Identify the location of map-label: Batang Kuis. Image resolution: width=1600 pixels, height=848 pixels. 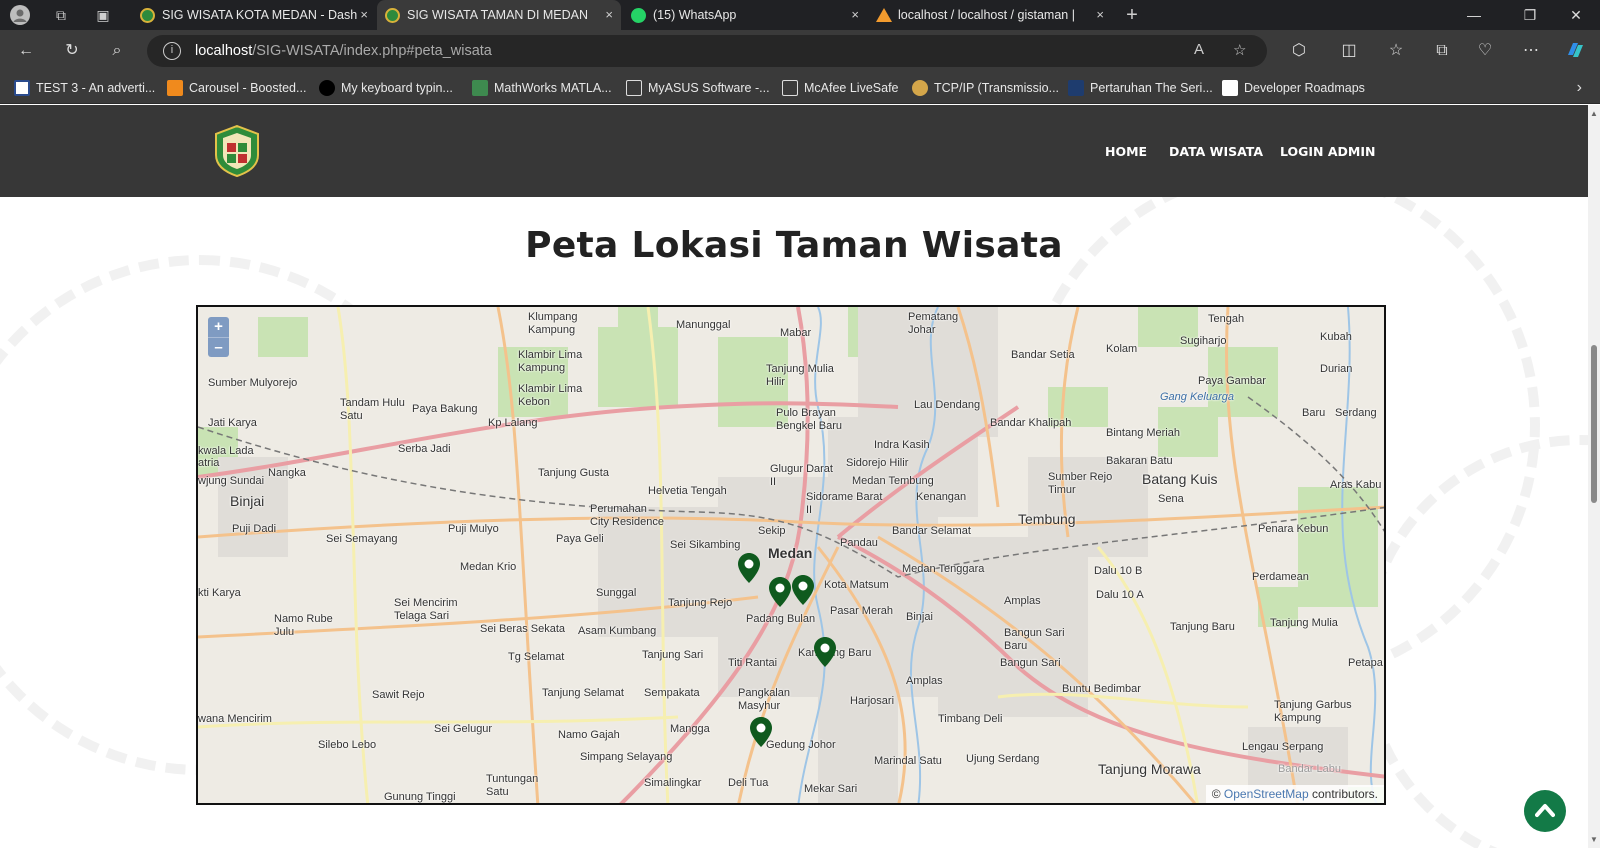
(1180, 479).